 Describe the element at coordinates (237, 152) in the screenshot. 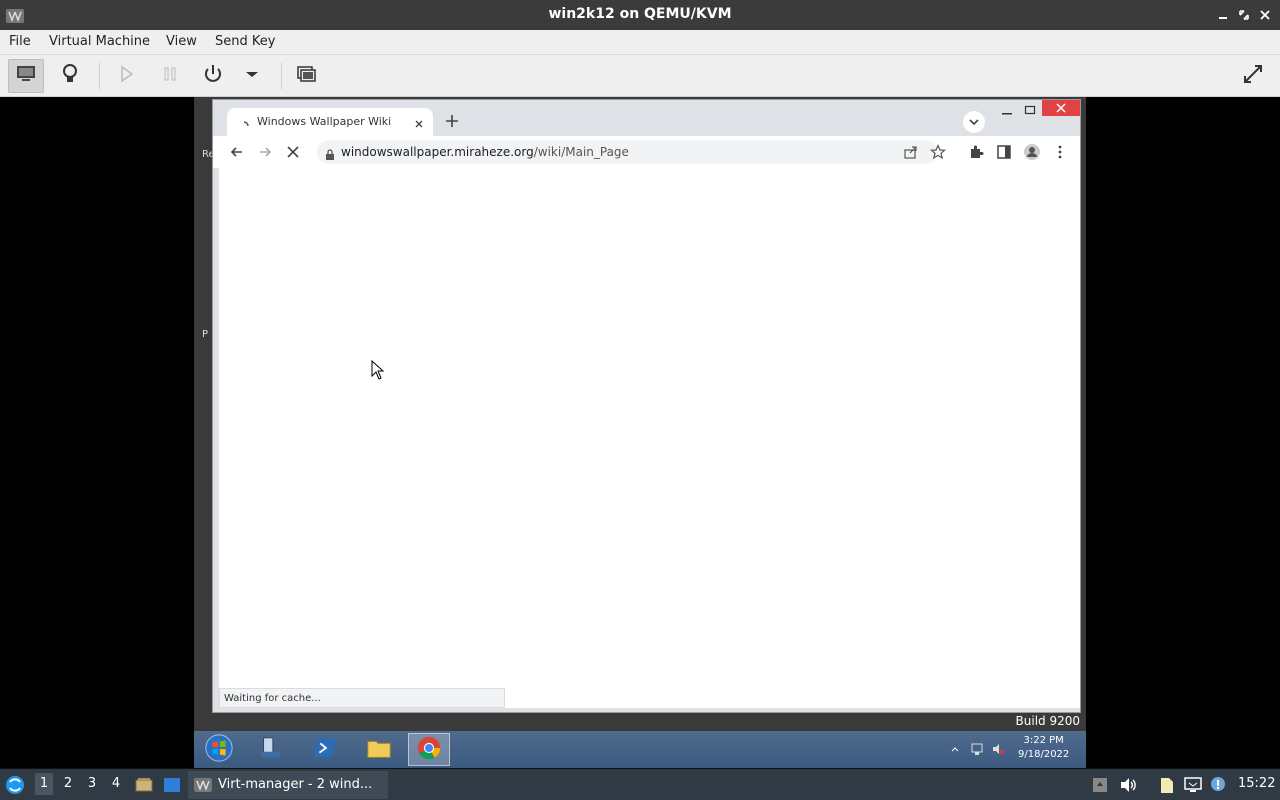

I see `back-icon` at that location.